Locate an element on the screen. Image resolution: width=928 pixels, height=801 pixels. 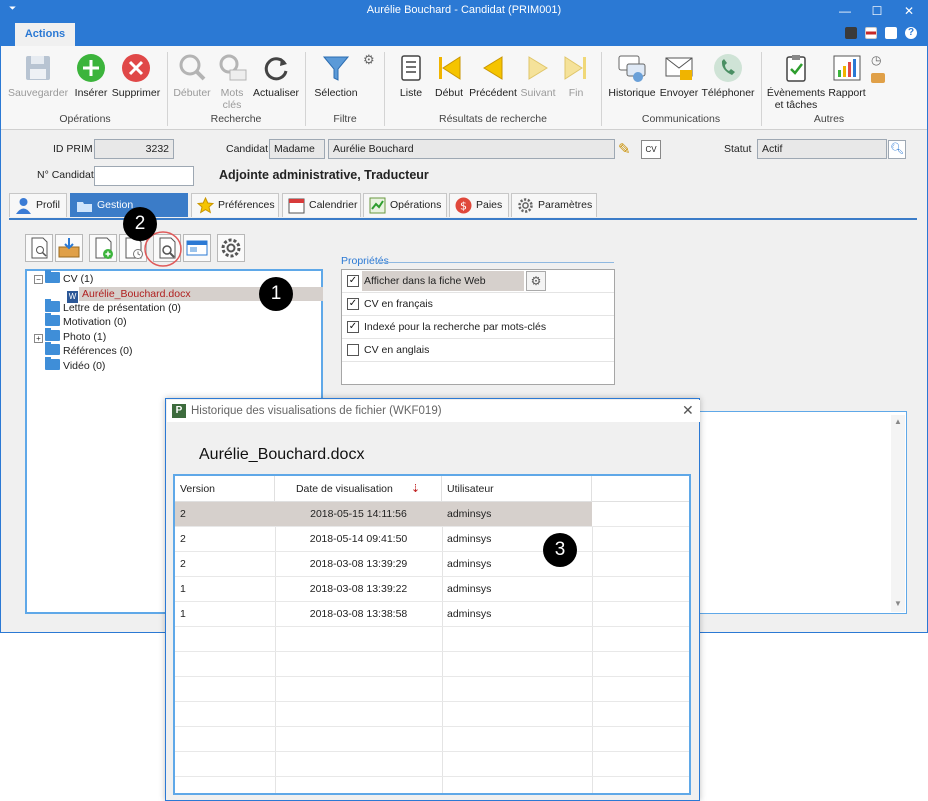
clock-icon: ◷ is located at coordinates (876, 60).